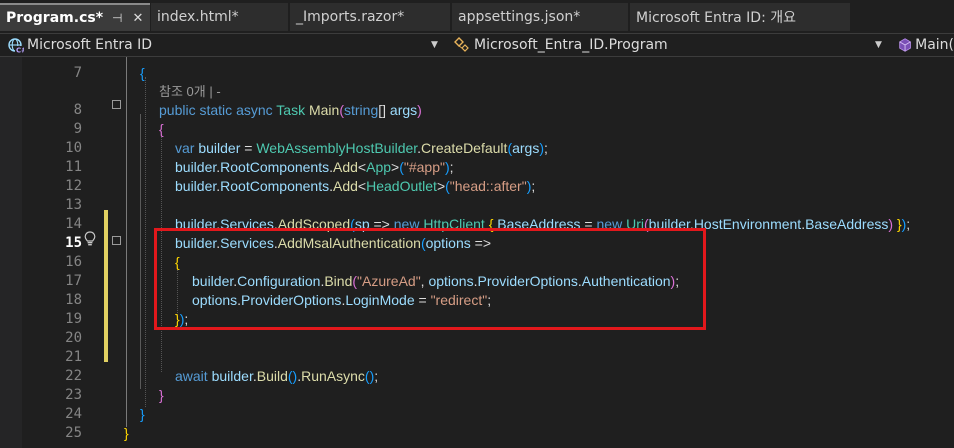 The height and width of the screenshot is (448, 954). What do you see at coordinates (519, 17) in the screenshot?
I see `tab-label: appsettings.json*` at bounding box center [519, 17].